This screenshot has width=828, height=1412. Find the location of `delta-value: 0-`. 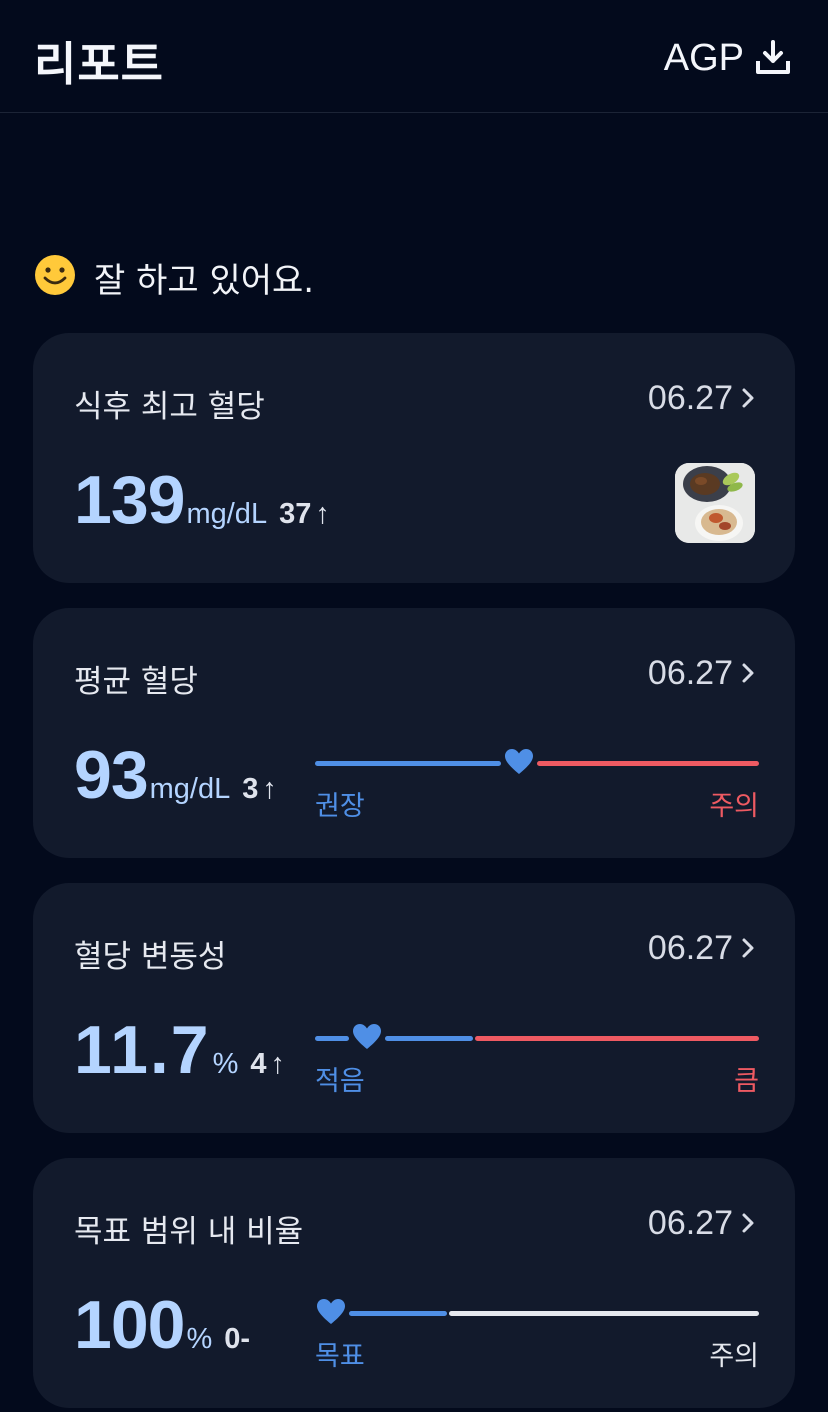

delta-value: 0- is located at coordinates (237, 1339).